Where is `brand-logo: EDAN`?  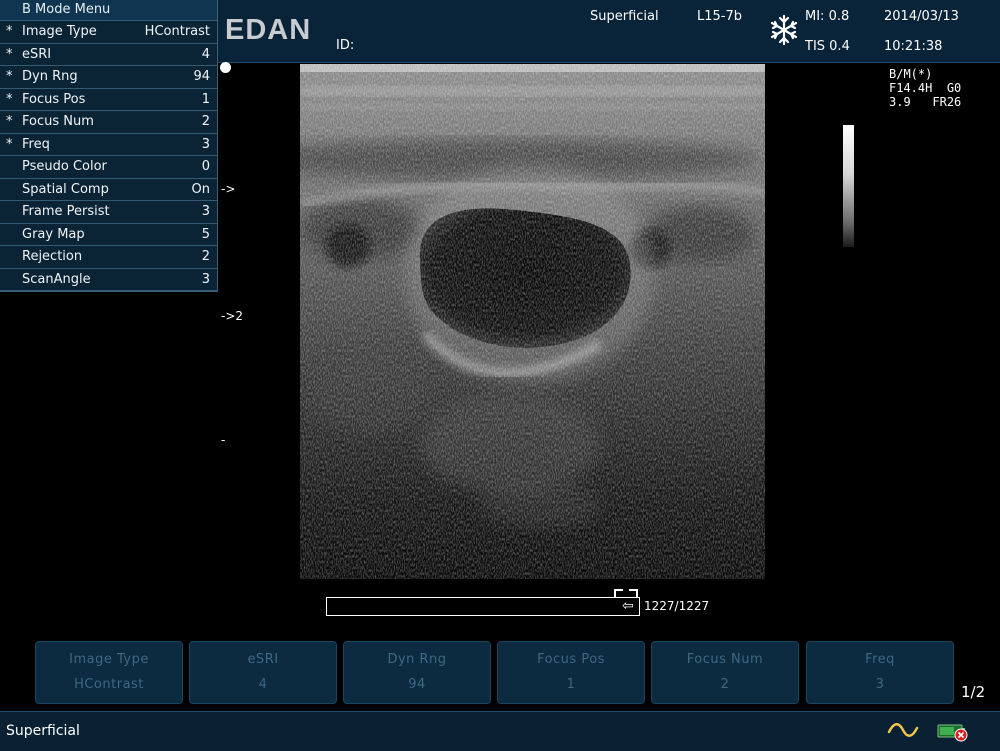
brand-logo: EDAN is located at coordinates (268, 30).